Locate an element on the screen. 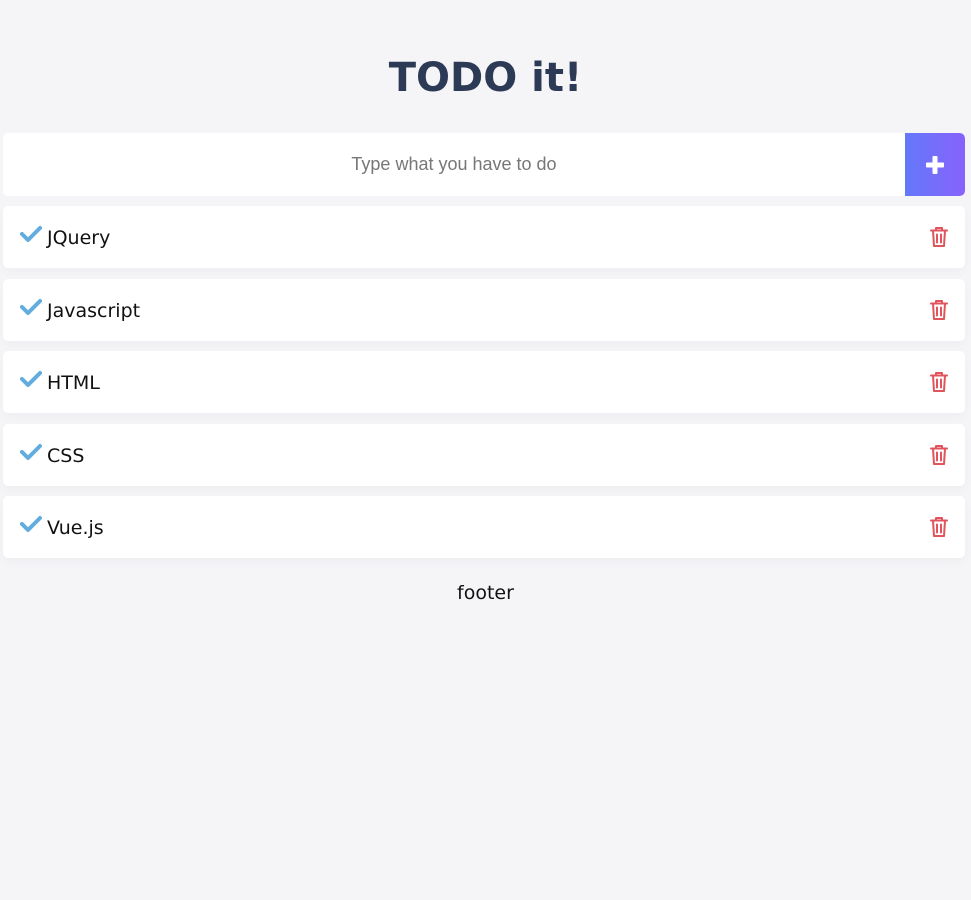 Image resolution: width=971 pixels, height=900 pixels. todo-item-text: HTML is located at coordinates (73, 383).